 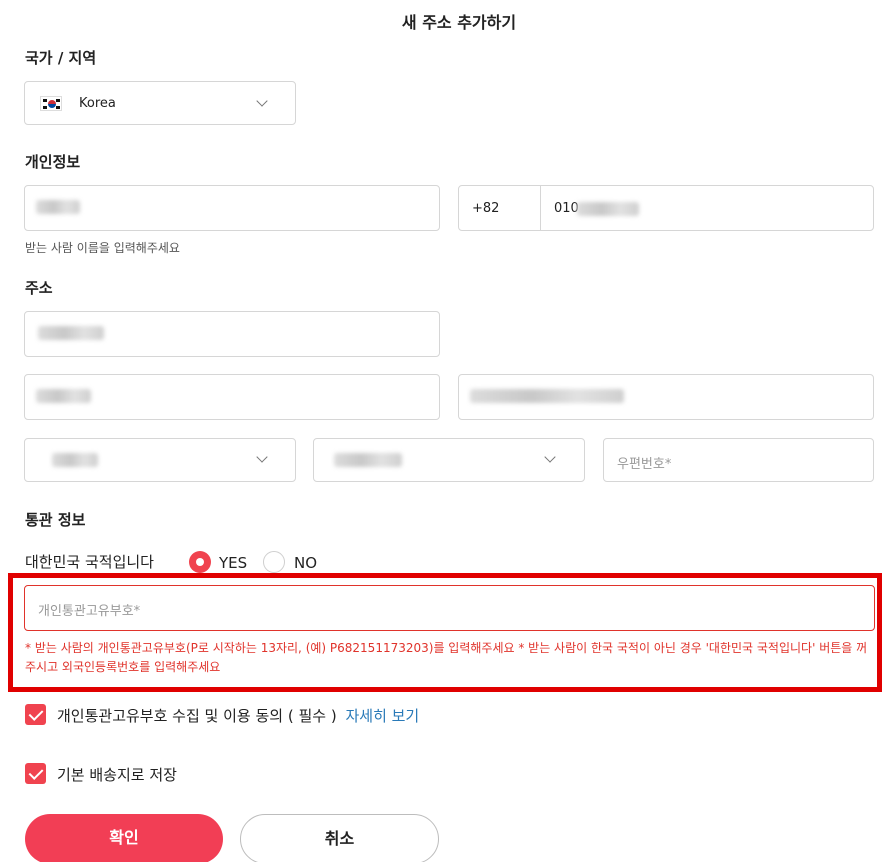 What do you see at coordinates (35, 773) in the screenshot?
I see `default-address-checkbox` at bounding box center [35, 773].